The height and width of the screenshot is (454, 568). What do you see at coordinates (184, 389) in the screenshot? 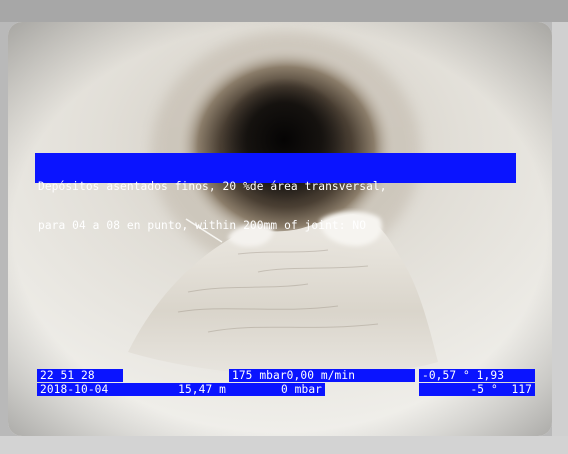
I see `distance-readout: 15,47 m` at bounding box center [184, 389].